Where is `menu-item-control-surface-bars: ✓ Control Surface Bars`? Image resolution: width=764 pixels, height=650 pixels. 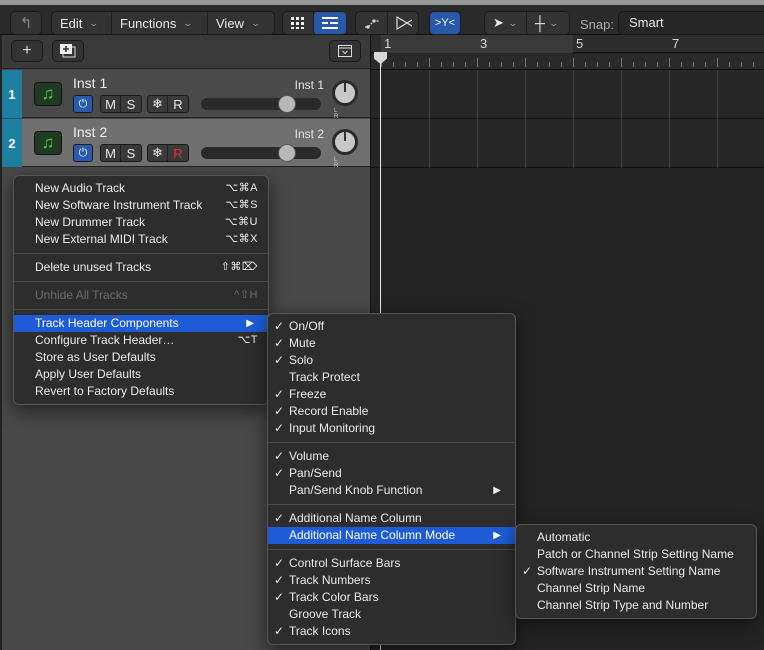 menu-item-control-surface-bars: ✓ Control Surface Bars is located at coordinates (391, 563).